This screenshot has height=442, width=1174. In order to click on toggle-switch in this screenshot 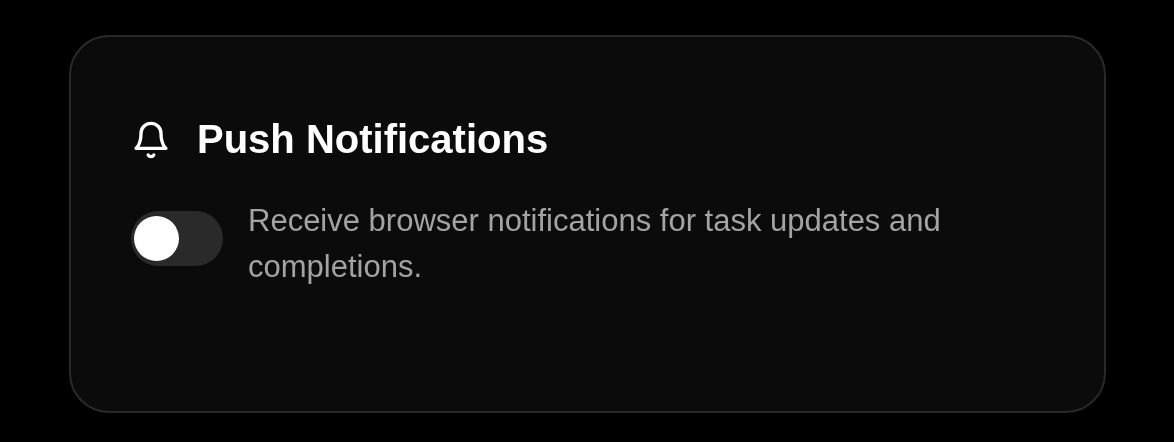, I will do `click(177, 238)`.